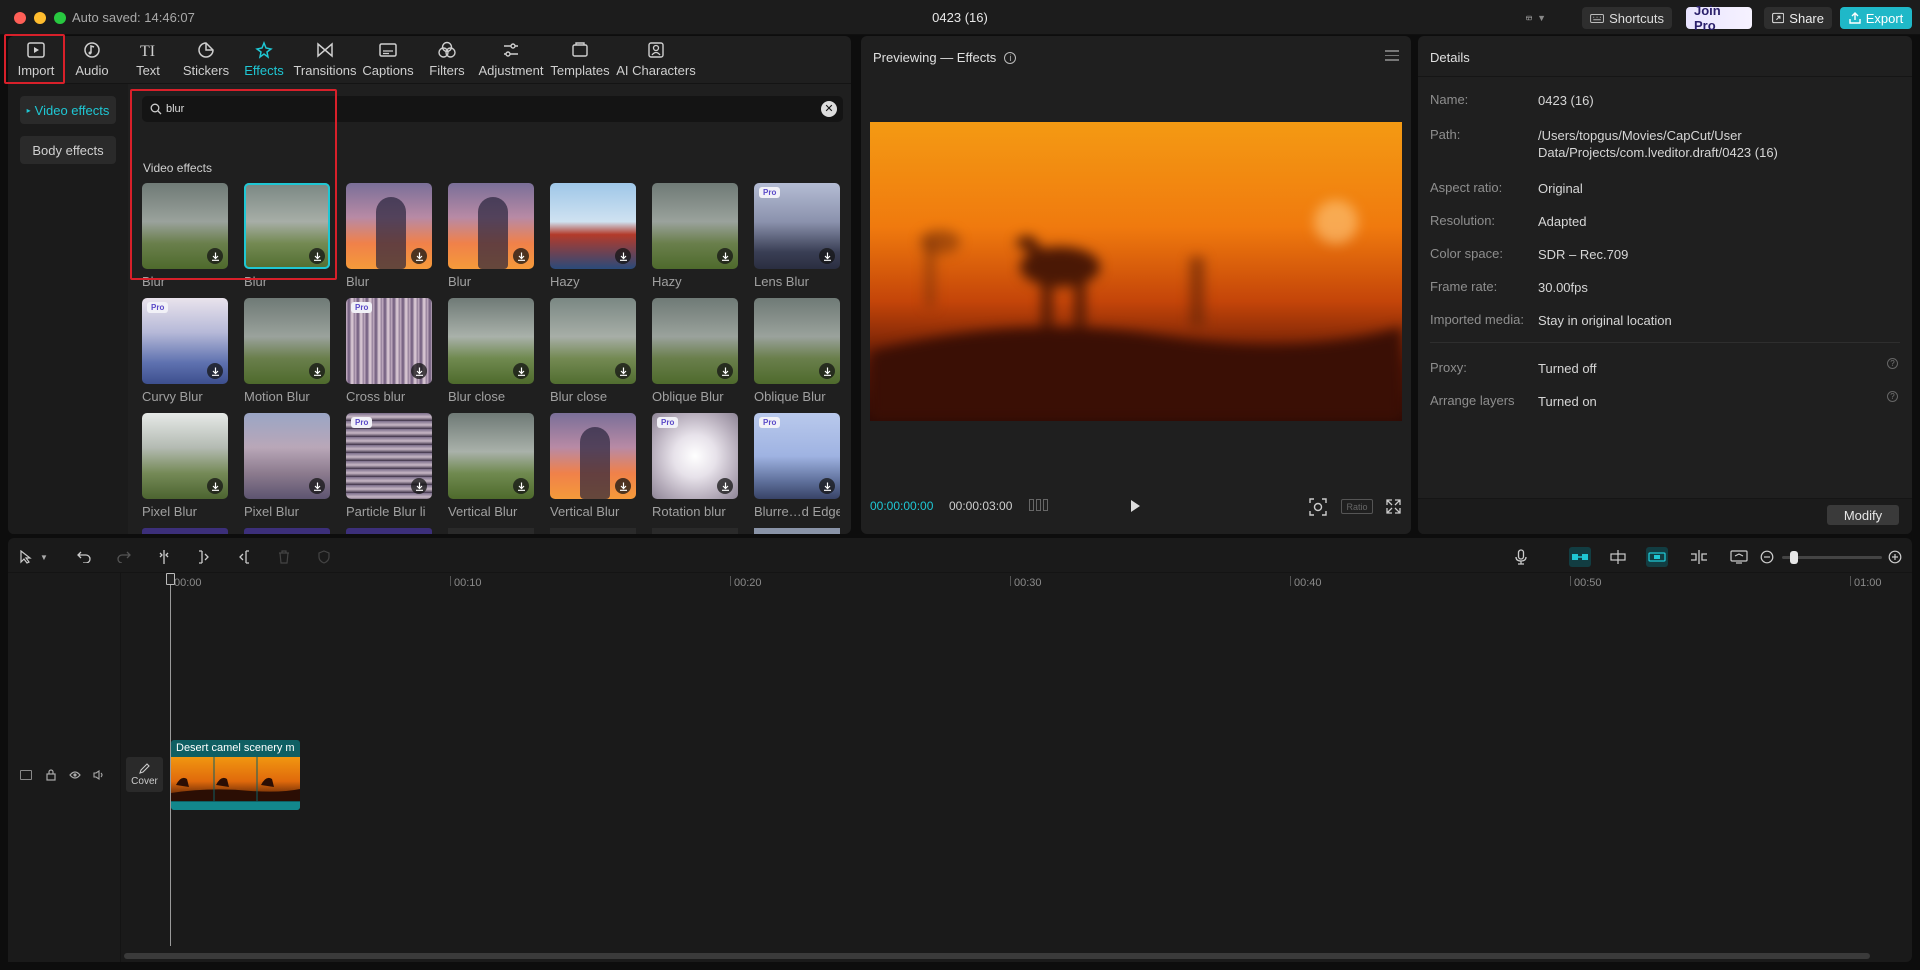 Image resolution: width=1920 pixels, height=970 pixels. What do you see at coordinates (144, 774) in the screenshot?
I see `cover-button: Cover` at bounding box center [144, 774].